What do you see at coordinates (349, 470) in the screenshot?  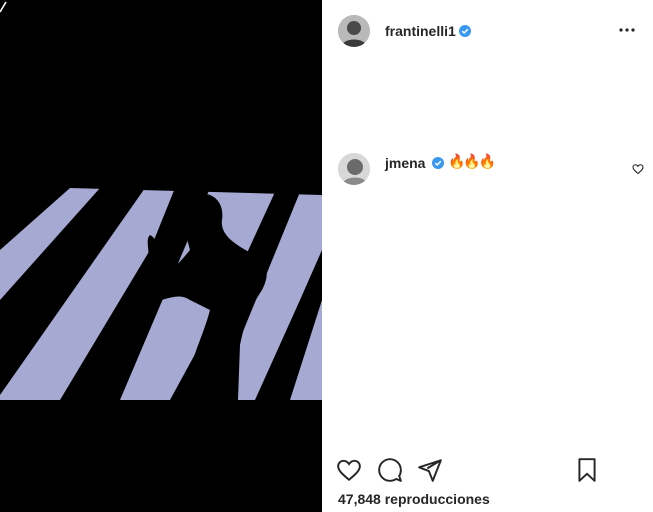 I see `heart-icon` at bounding box center [349, 470].